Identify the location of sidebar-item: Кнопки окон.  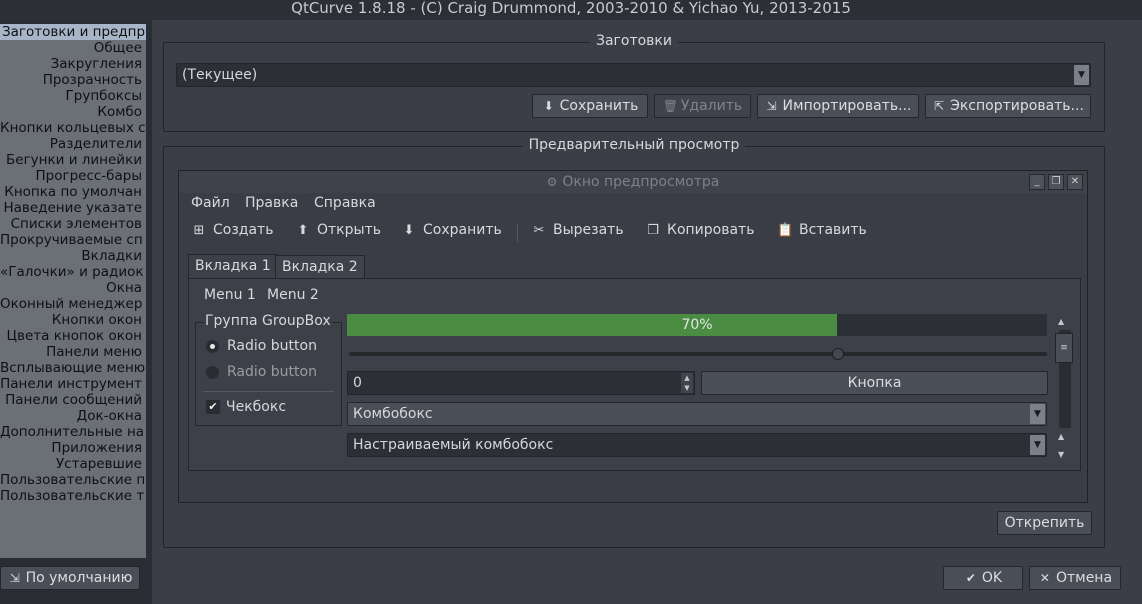
(73, 320).